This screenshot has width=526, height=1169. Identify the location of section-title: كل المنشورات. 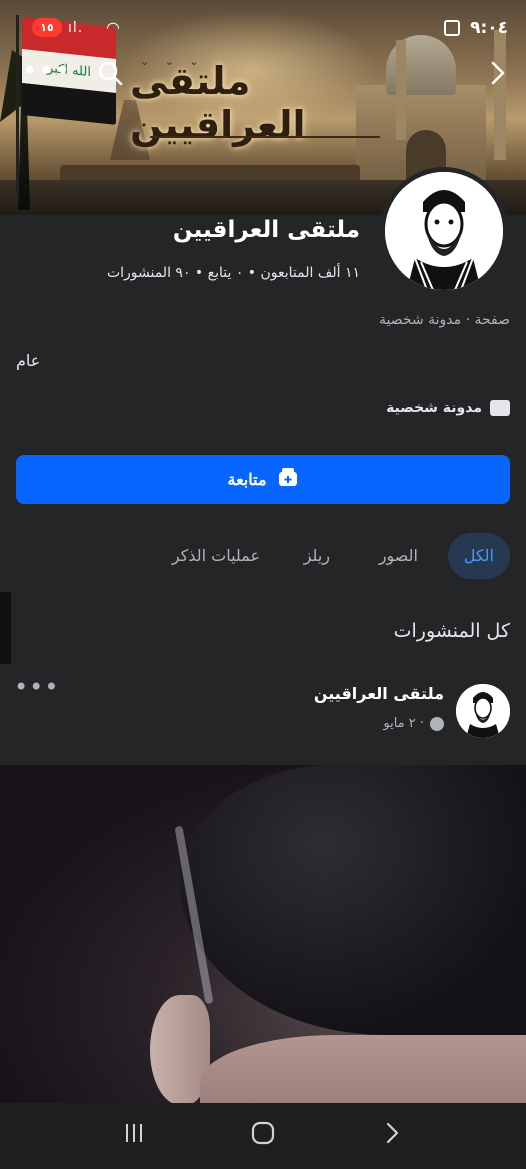
(451, 631).